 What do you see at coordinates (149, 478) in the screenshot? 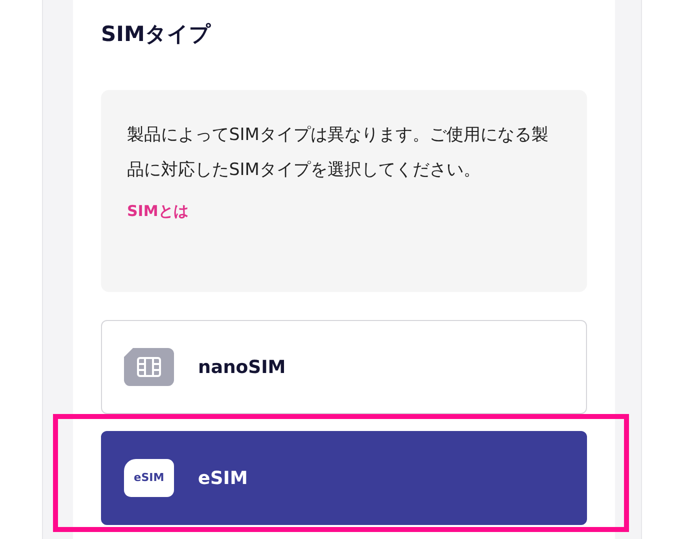
I see `esim-icon: eSIM` at bounding box center [149, 478].